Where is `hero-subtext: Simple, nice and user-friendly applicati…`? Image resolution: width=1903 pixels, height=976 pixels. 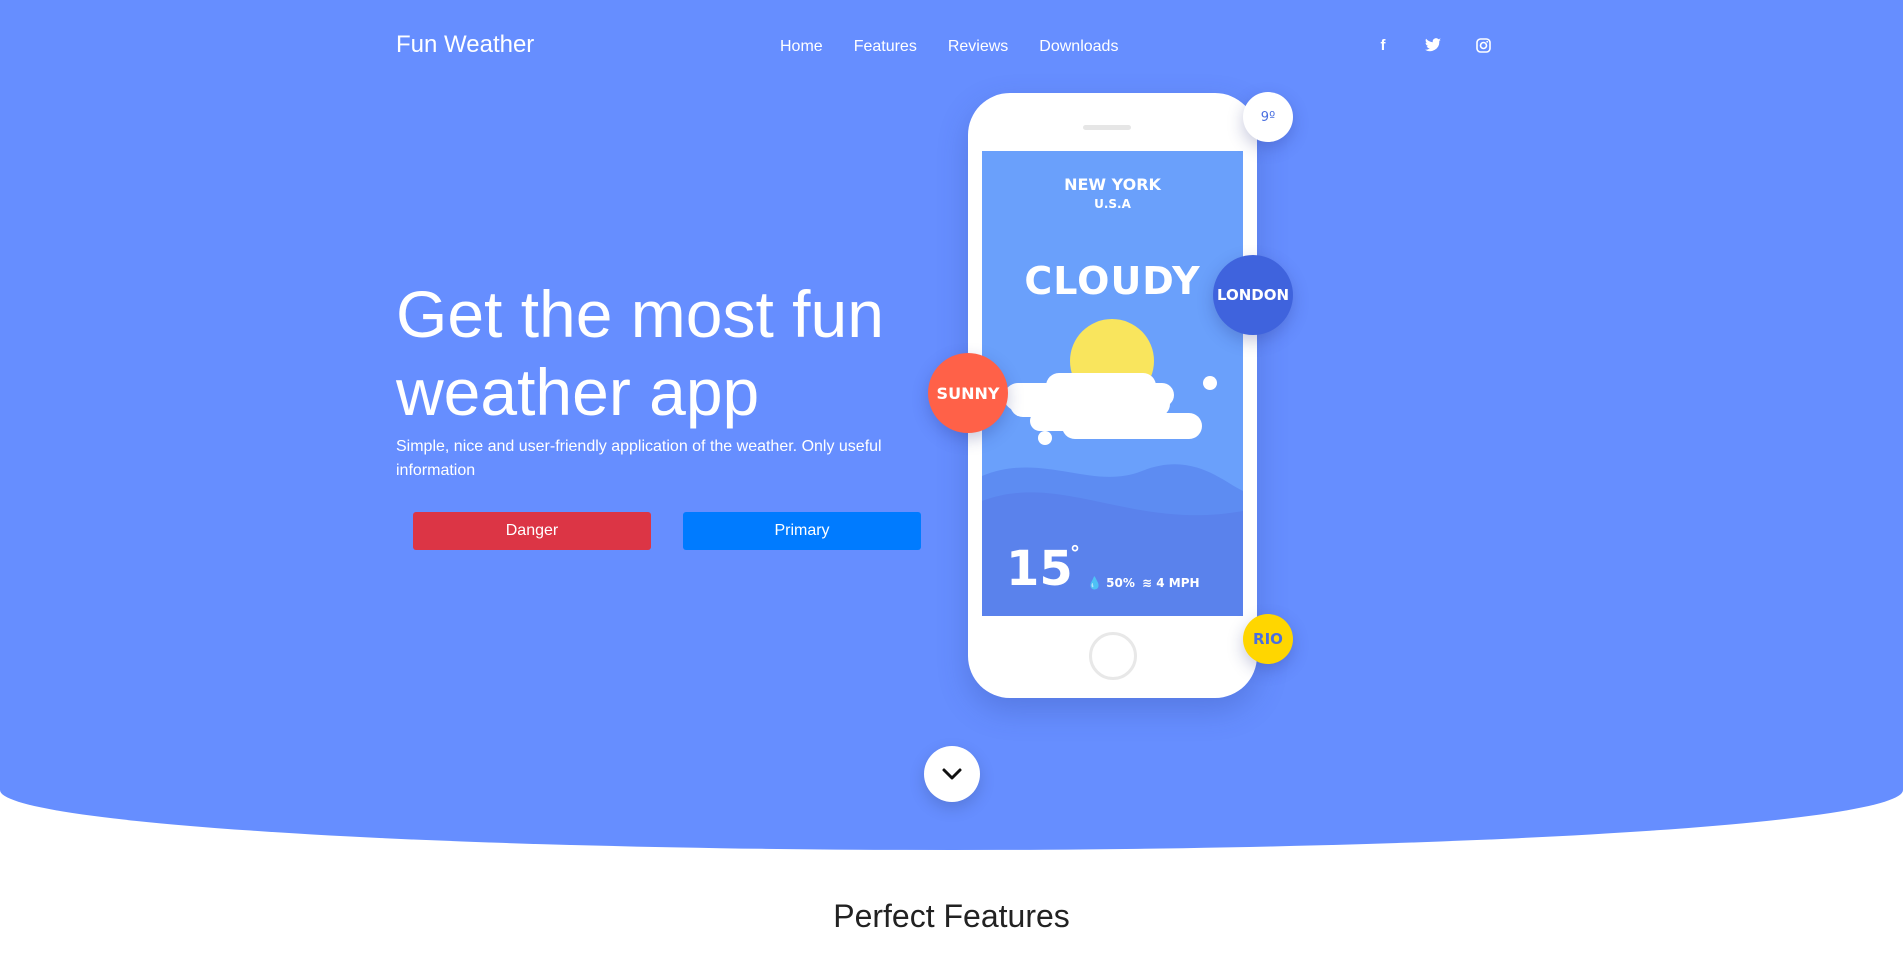
hero-subtext: Simple, nice and user-friendly applicati… is located at coordinates (639, 458).